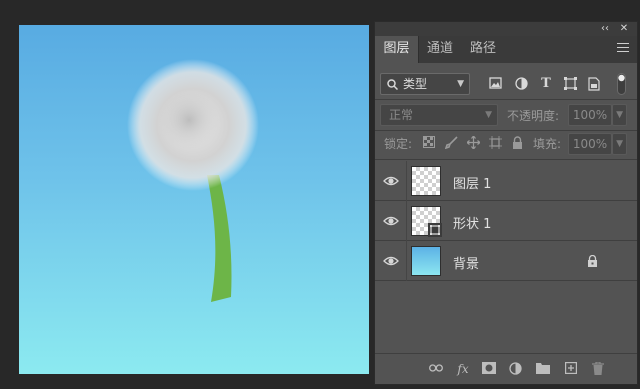  I want to click on fill-label: 填充:, so click(547, 144).